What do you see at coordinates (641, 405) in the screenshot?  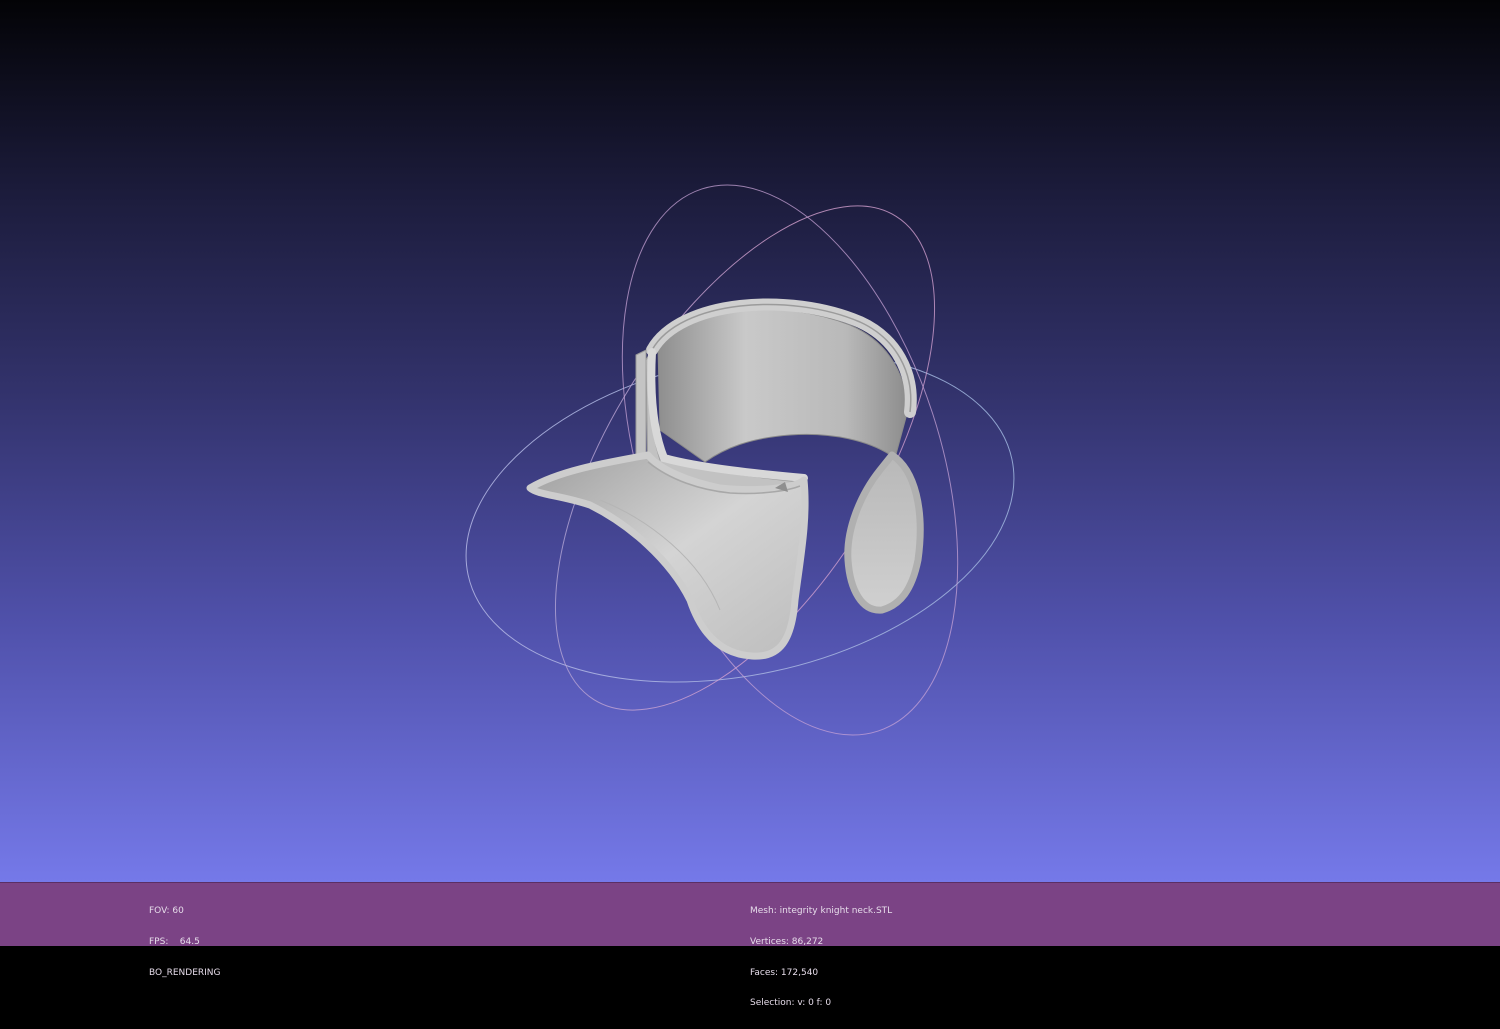 I see `collar-back-tab` at bounding box center [641, 405].